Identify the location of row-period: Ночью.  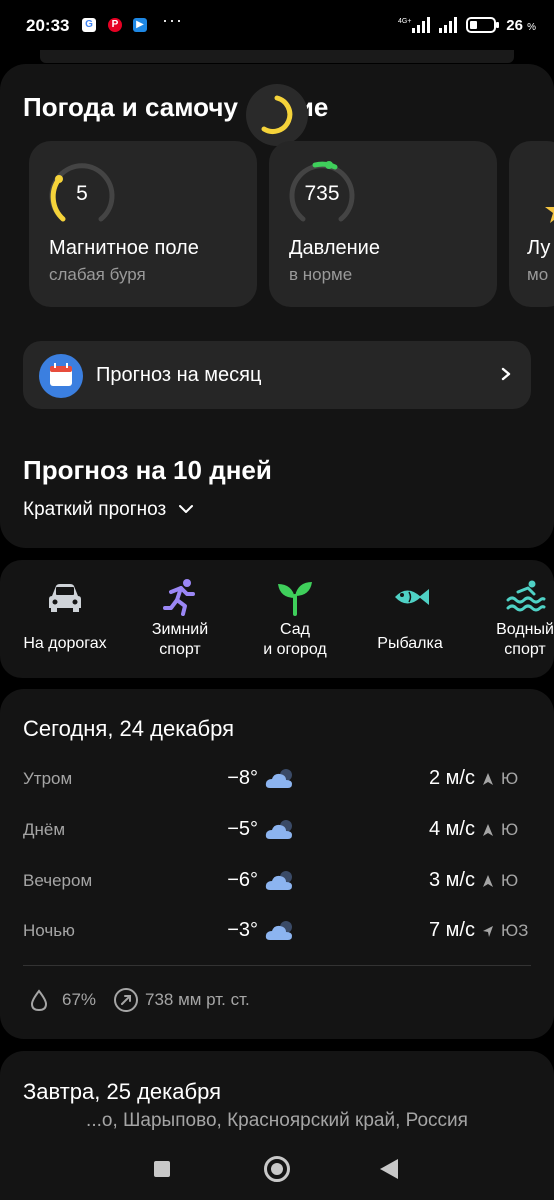
(49, 930).